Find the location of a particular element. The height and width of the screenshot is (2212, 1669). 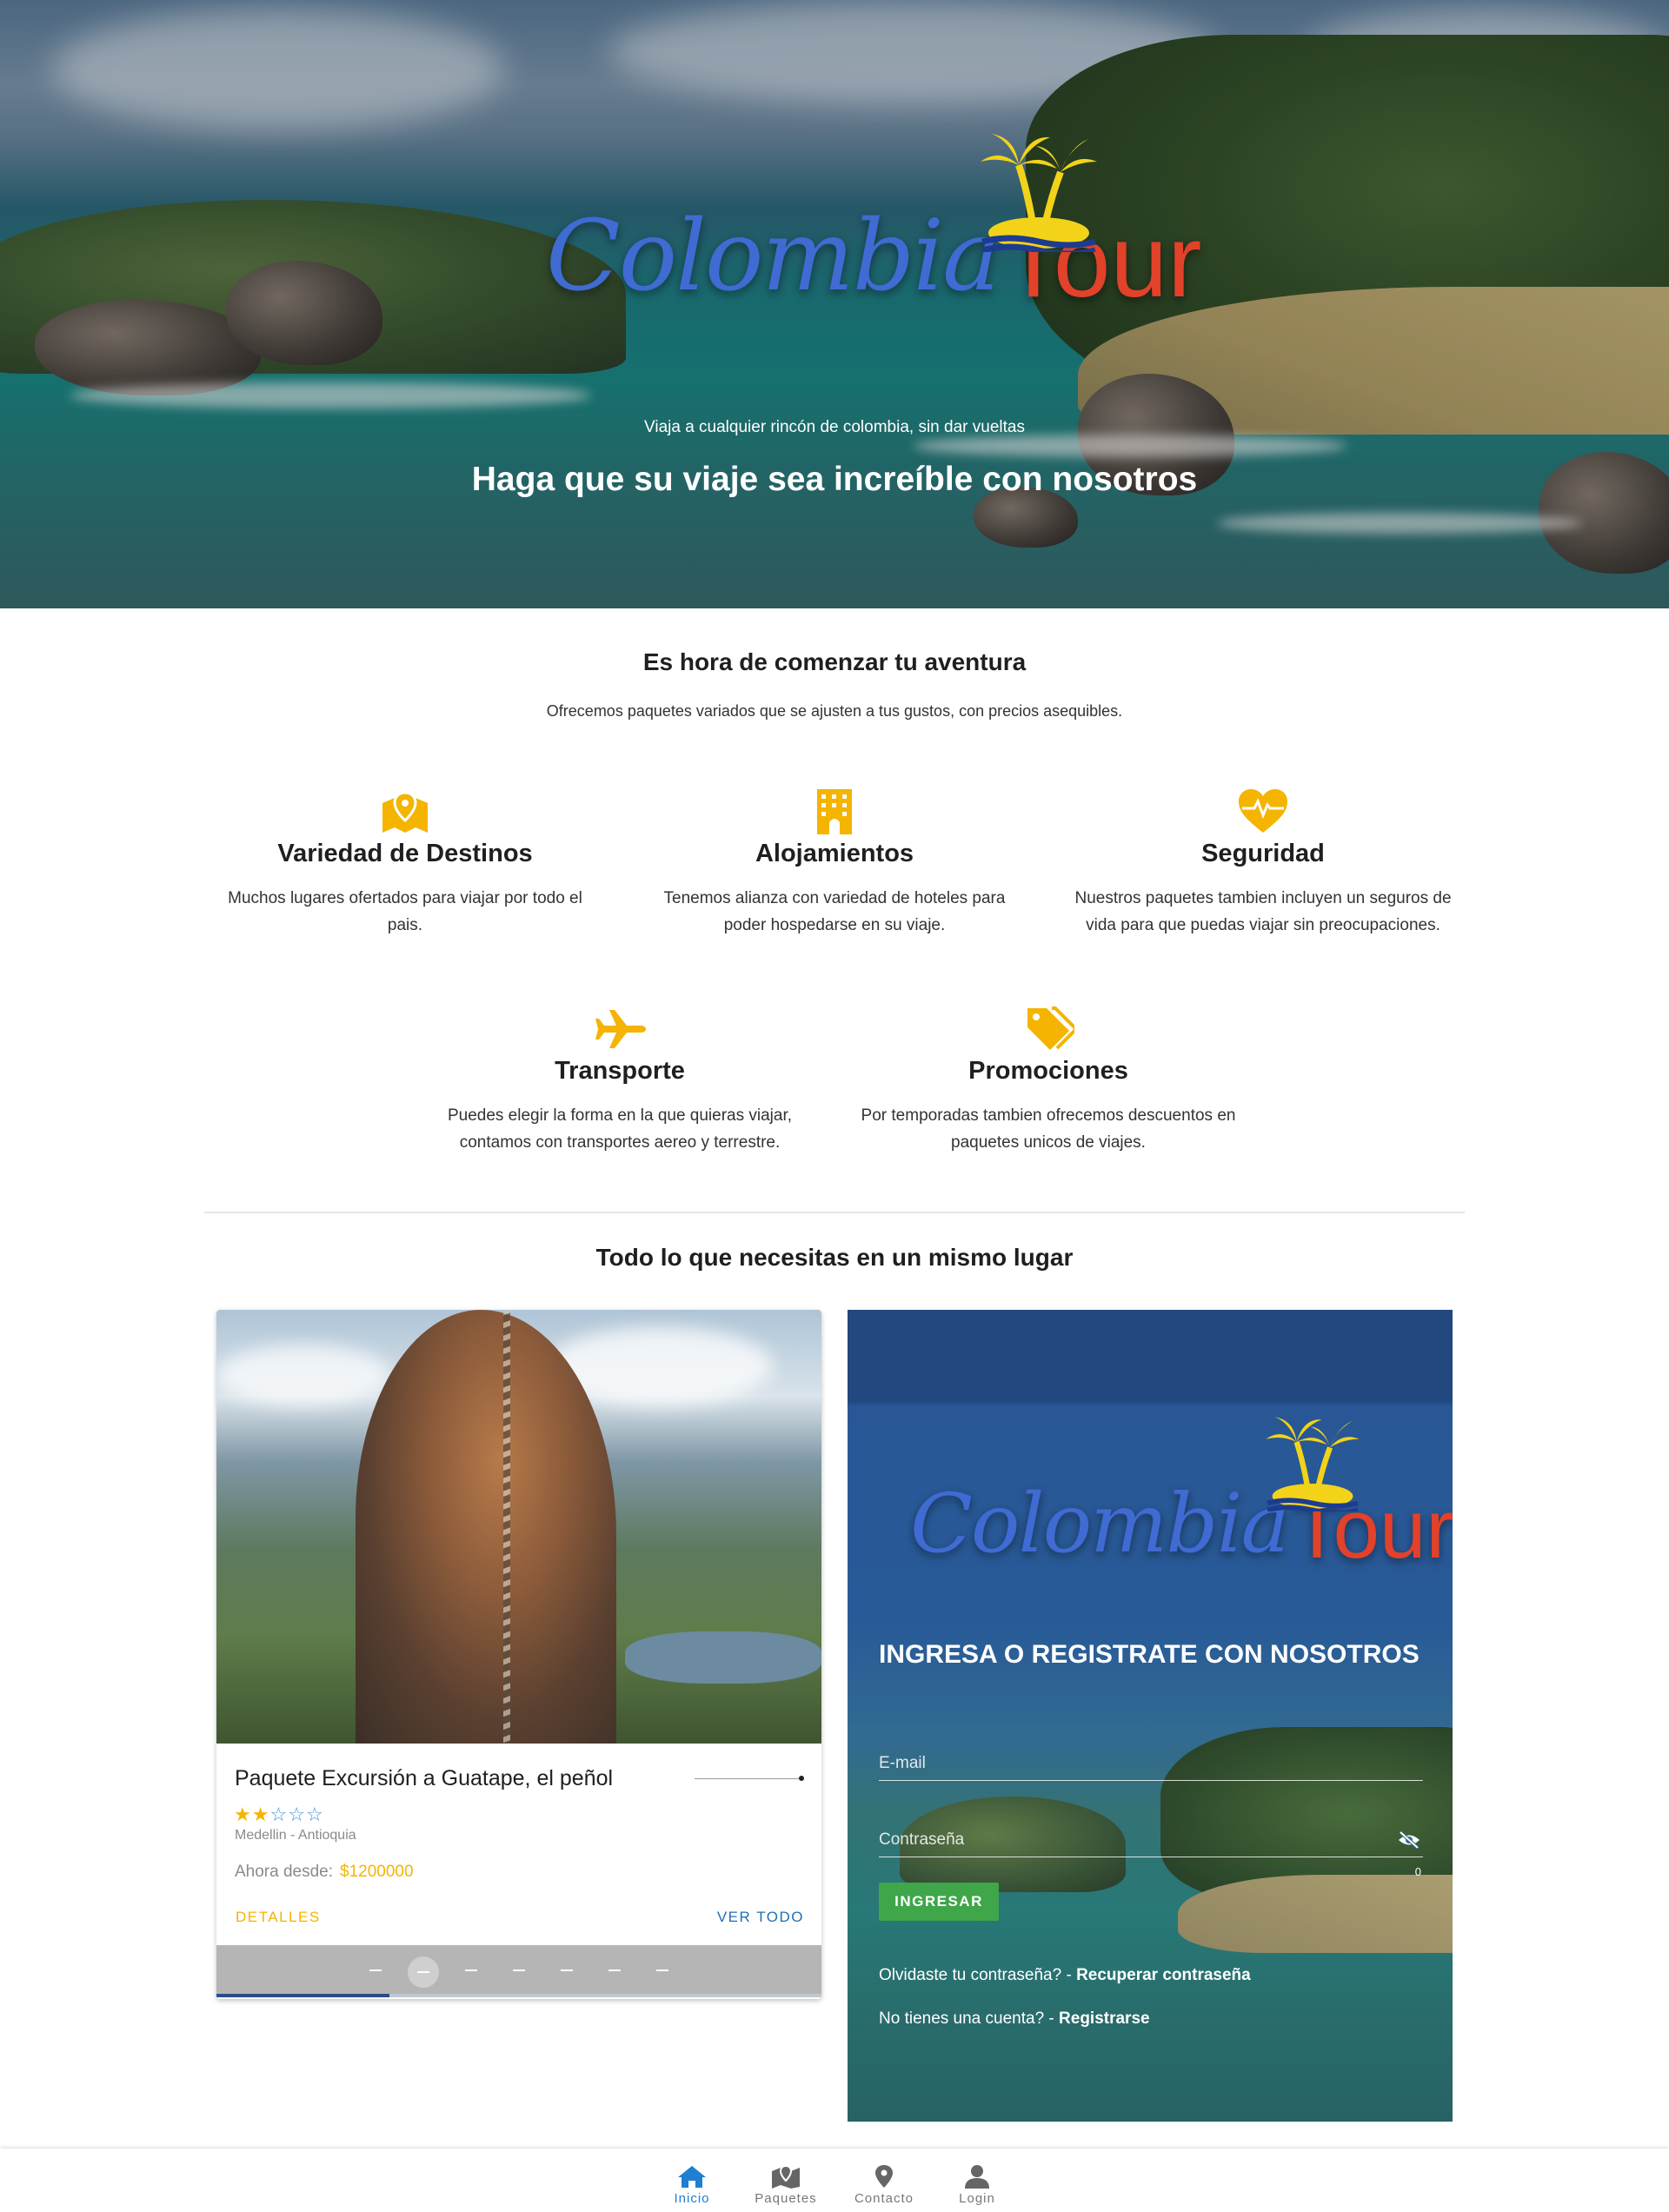

rating-stars: ★★☆☆☆ is located at coordinates (279, 1814).